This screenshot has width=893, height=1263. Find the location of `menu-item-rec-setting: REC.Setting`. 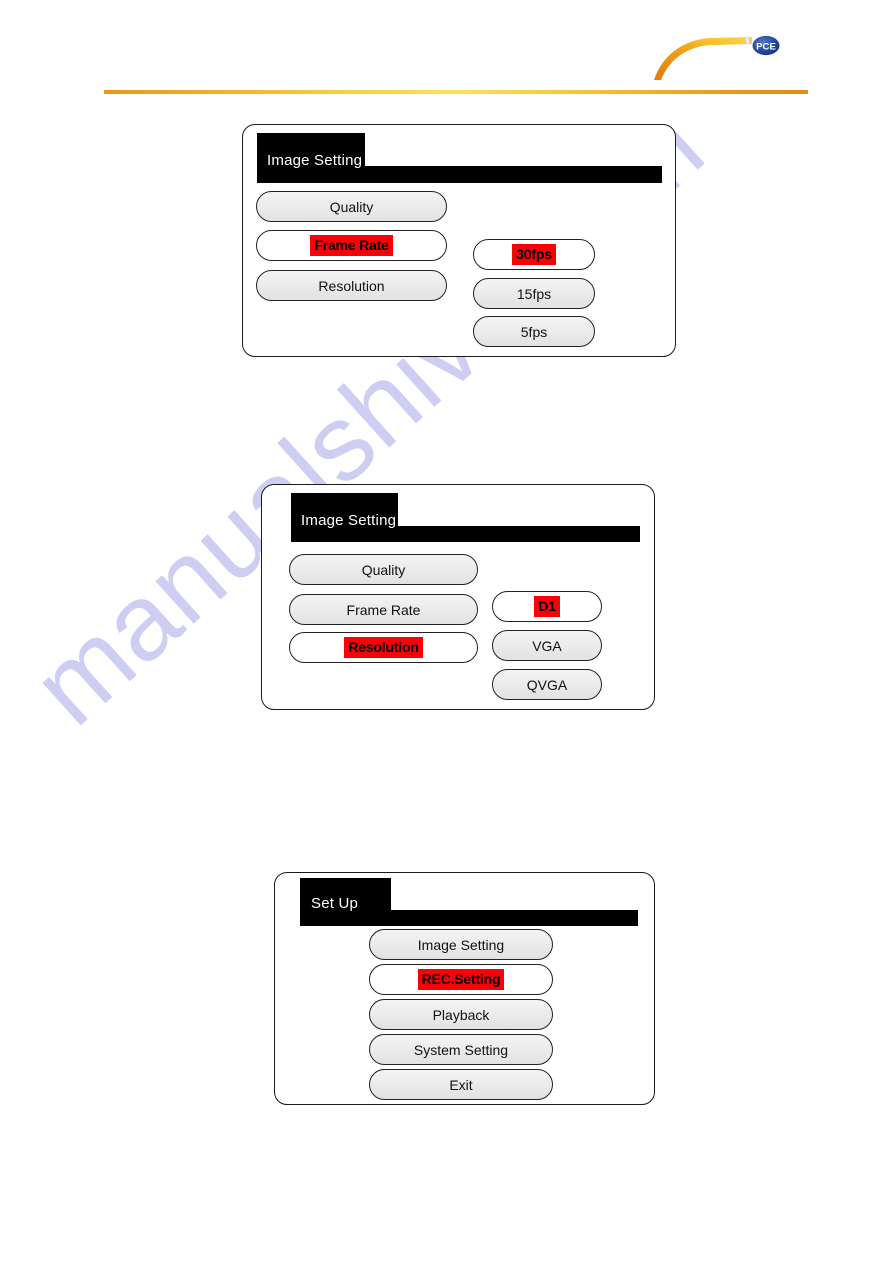

menu-item-rec-setting: REC.Setting is located at coordinates (461, 979).